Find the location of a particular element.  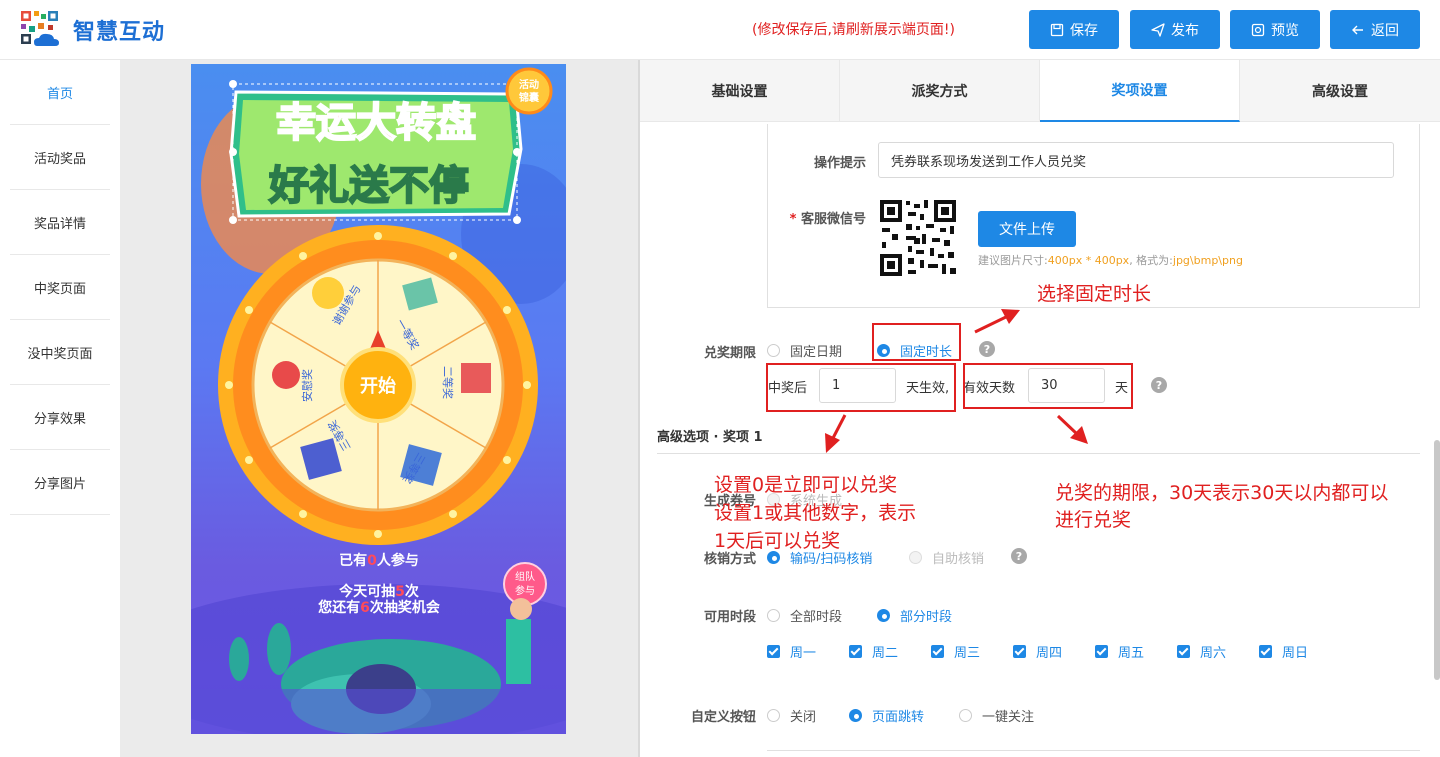

highlight-fixed-duration is located at coordinates (916, 342).